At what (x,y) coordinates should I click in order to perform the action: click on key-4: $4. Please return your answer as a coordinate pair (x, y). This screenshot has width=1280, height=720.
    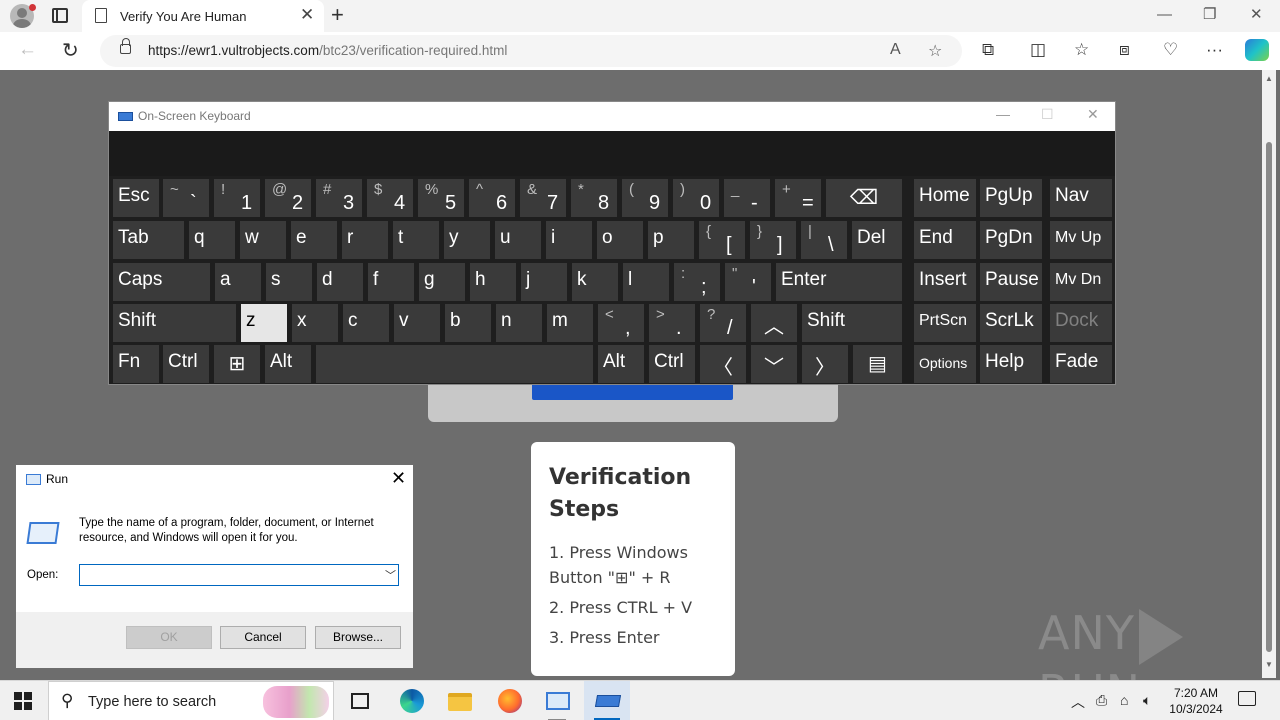
    Looking at the image, I should click on (390, 198).